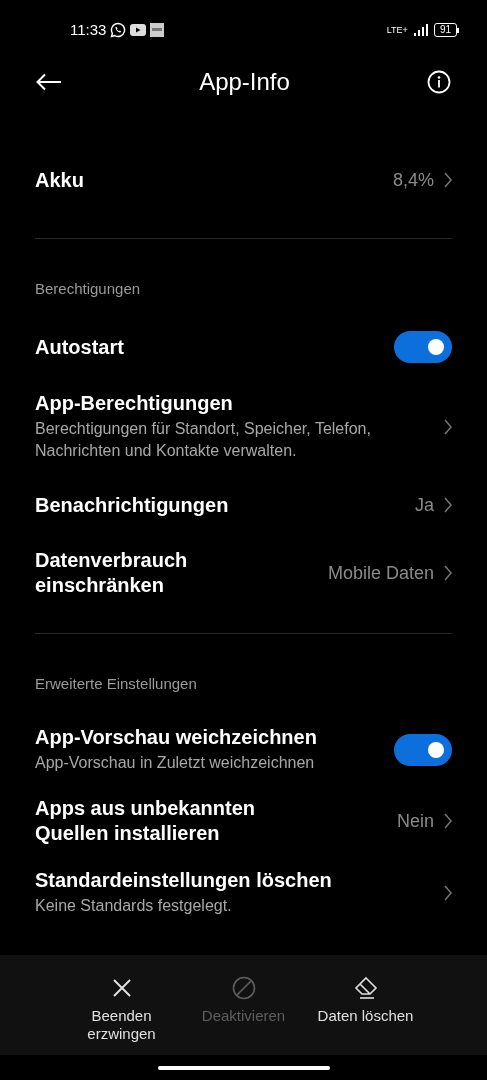 The height and width of the screenshot is (1080, 487). What do you see at coordinates (439, 82) in the screenshot?
I see `info-icon` at bounding box center [439, 82].